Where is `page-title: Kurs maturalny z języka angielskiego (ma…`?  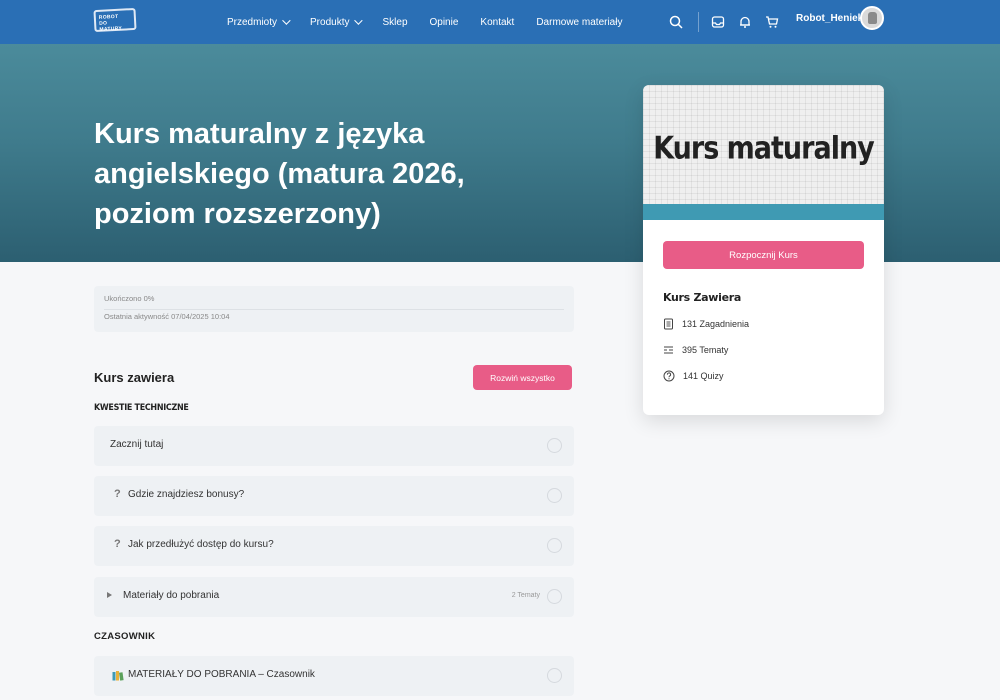
page-title: Kurs maturalny z języka angielskiego (ma… is located at coordinates (279, 174).